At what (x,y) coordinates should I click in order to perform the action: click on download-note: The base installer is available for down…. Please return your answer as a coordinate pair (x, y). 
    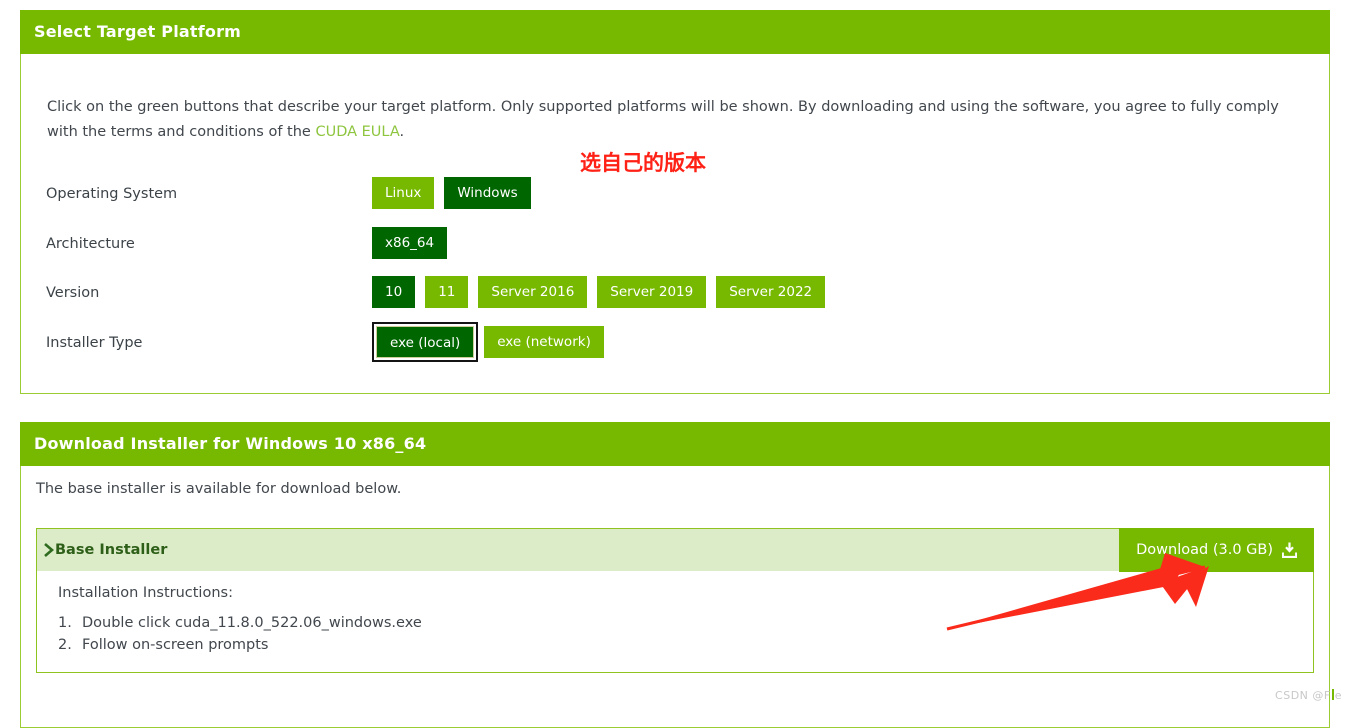
    Looking at the image, I should click on (219, 489).